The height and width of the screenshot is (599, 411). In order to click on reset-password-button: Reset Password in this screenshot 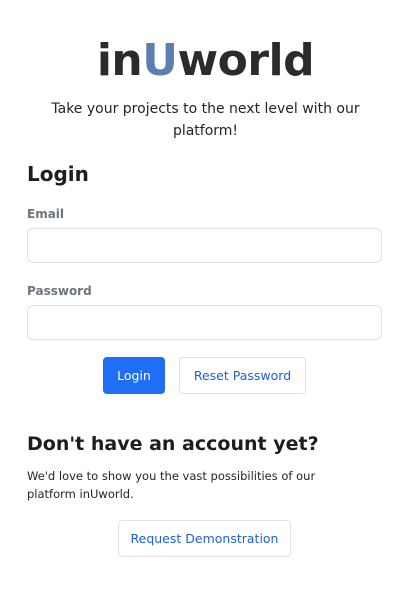, I will do `click(242, 375)`.